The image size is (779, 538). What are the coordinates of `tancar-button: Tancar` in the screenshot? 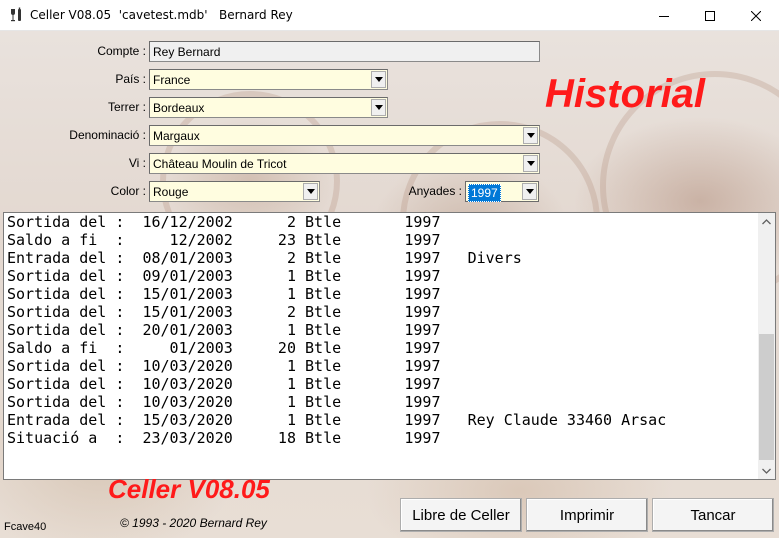 It's located at (713, 515).